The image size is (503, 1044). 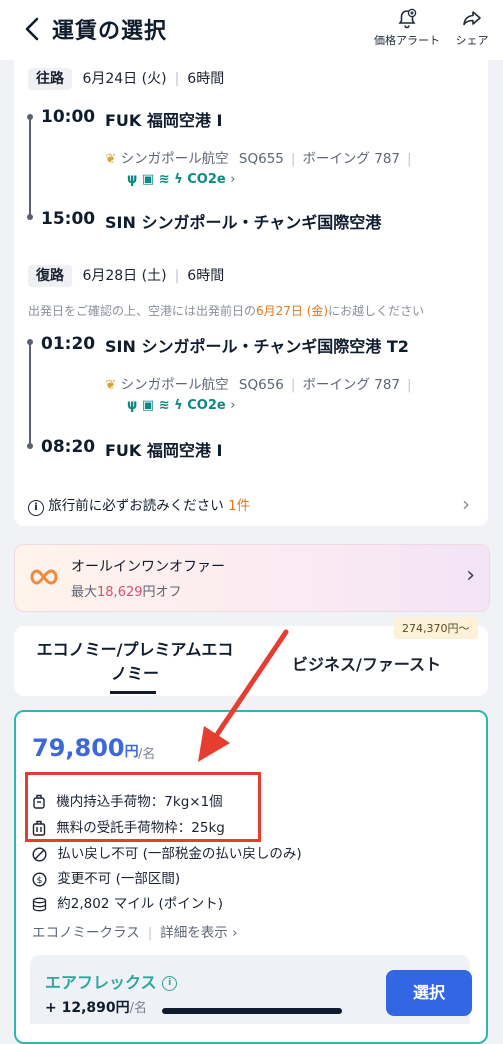 What do you see at coordinates (407, 40) in the screenshot?
I see `price-alert-label: 価格アラート` at bounding box center [407, 40].